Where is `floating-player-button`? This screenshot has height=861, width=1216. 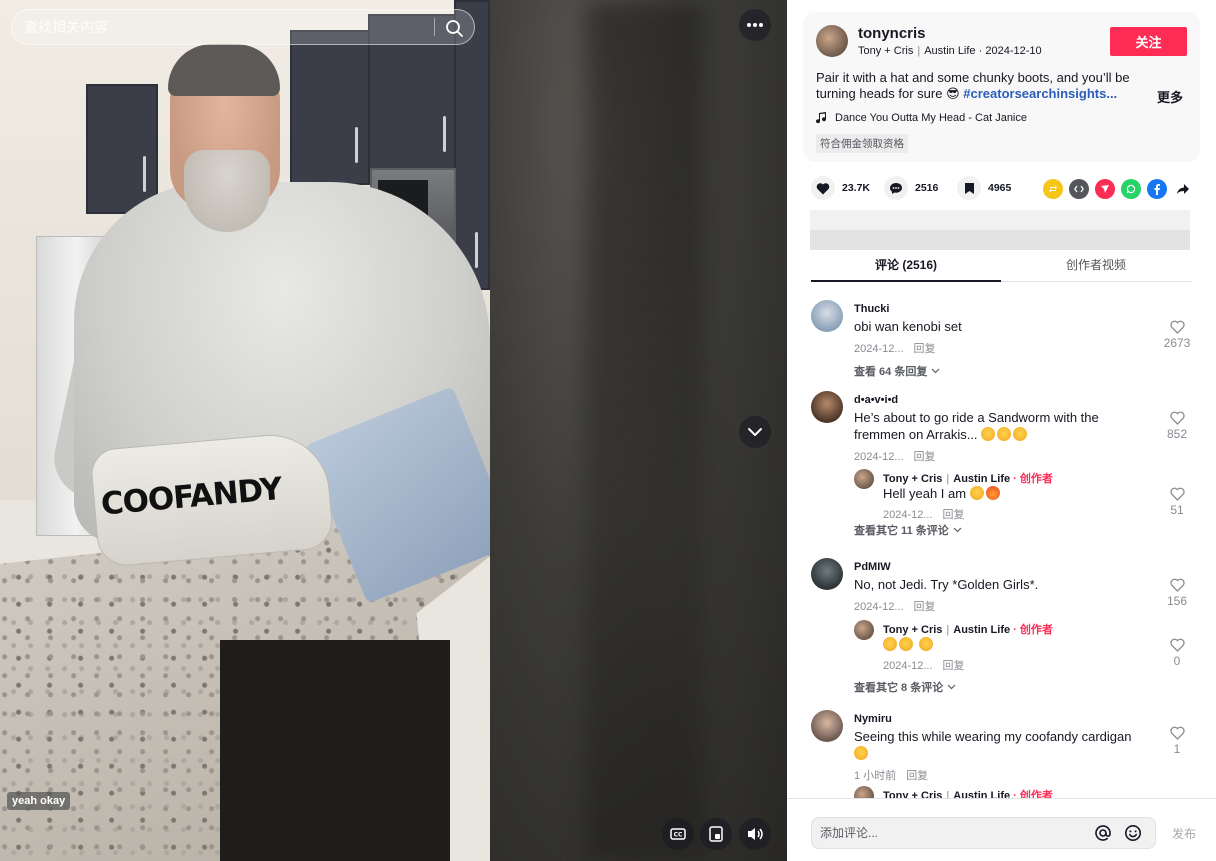 floating-player-button is located at coordinates (716, 834).